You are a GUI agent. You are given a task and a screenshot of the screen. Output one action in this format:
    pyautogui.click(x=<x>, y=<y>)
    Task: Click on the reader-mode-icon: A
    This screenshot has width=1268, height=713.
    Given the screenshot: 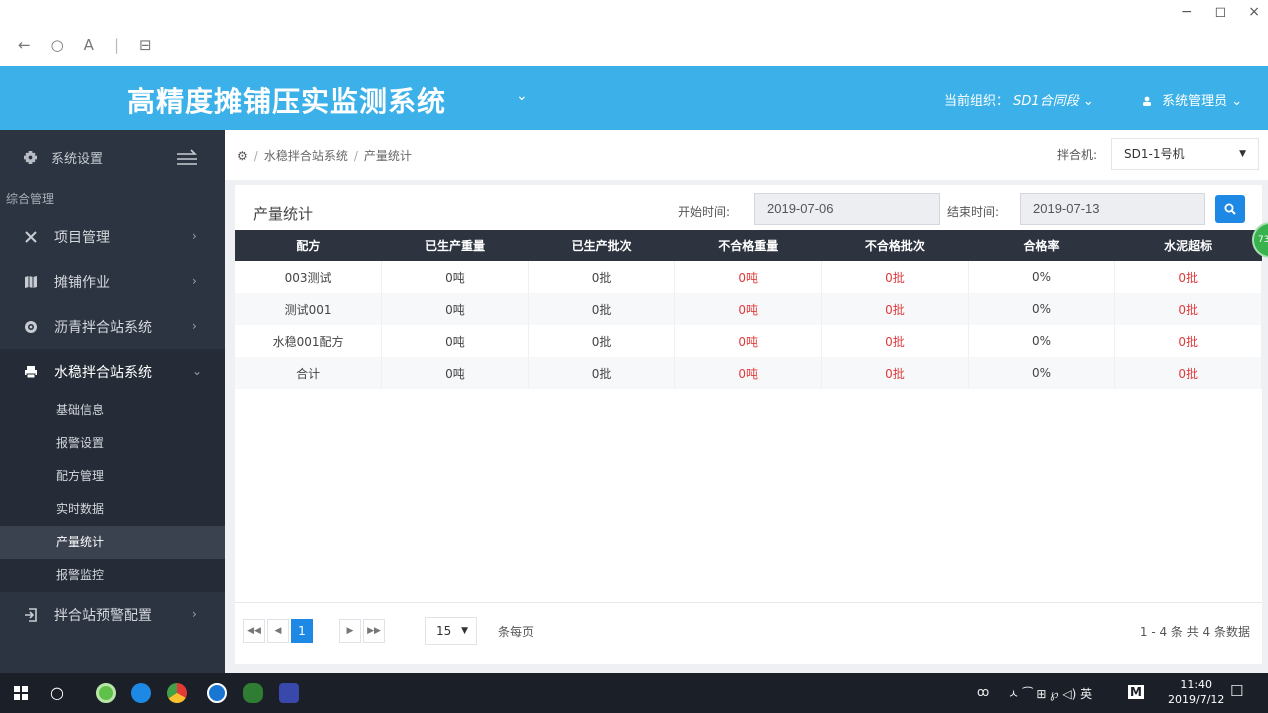 What is the action you would take?
    pyautogui.click(x=89, y=45)
    